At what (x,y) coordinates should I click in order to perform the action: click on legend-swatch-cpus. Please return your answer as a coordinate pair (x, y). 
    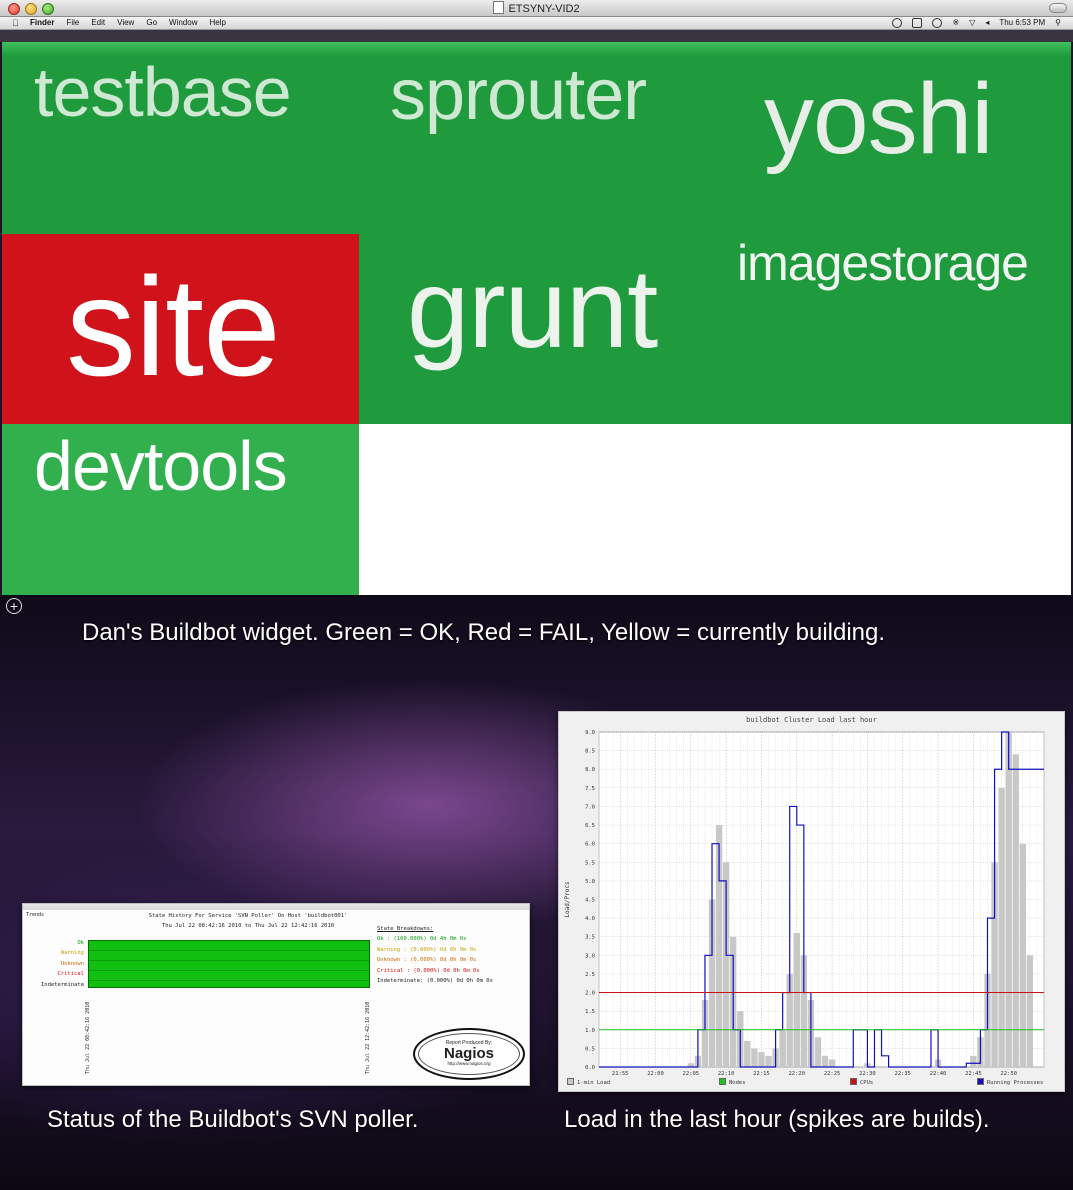
    Looking at the image, I should click on (853, 1081).